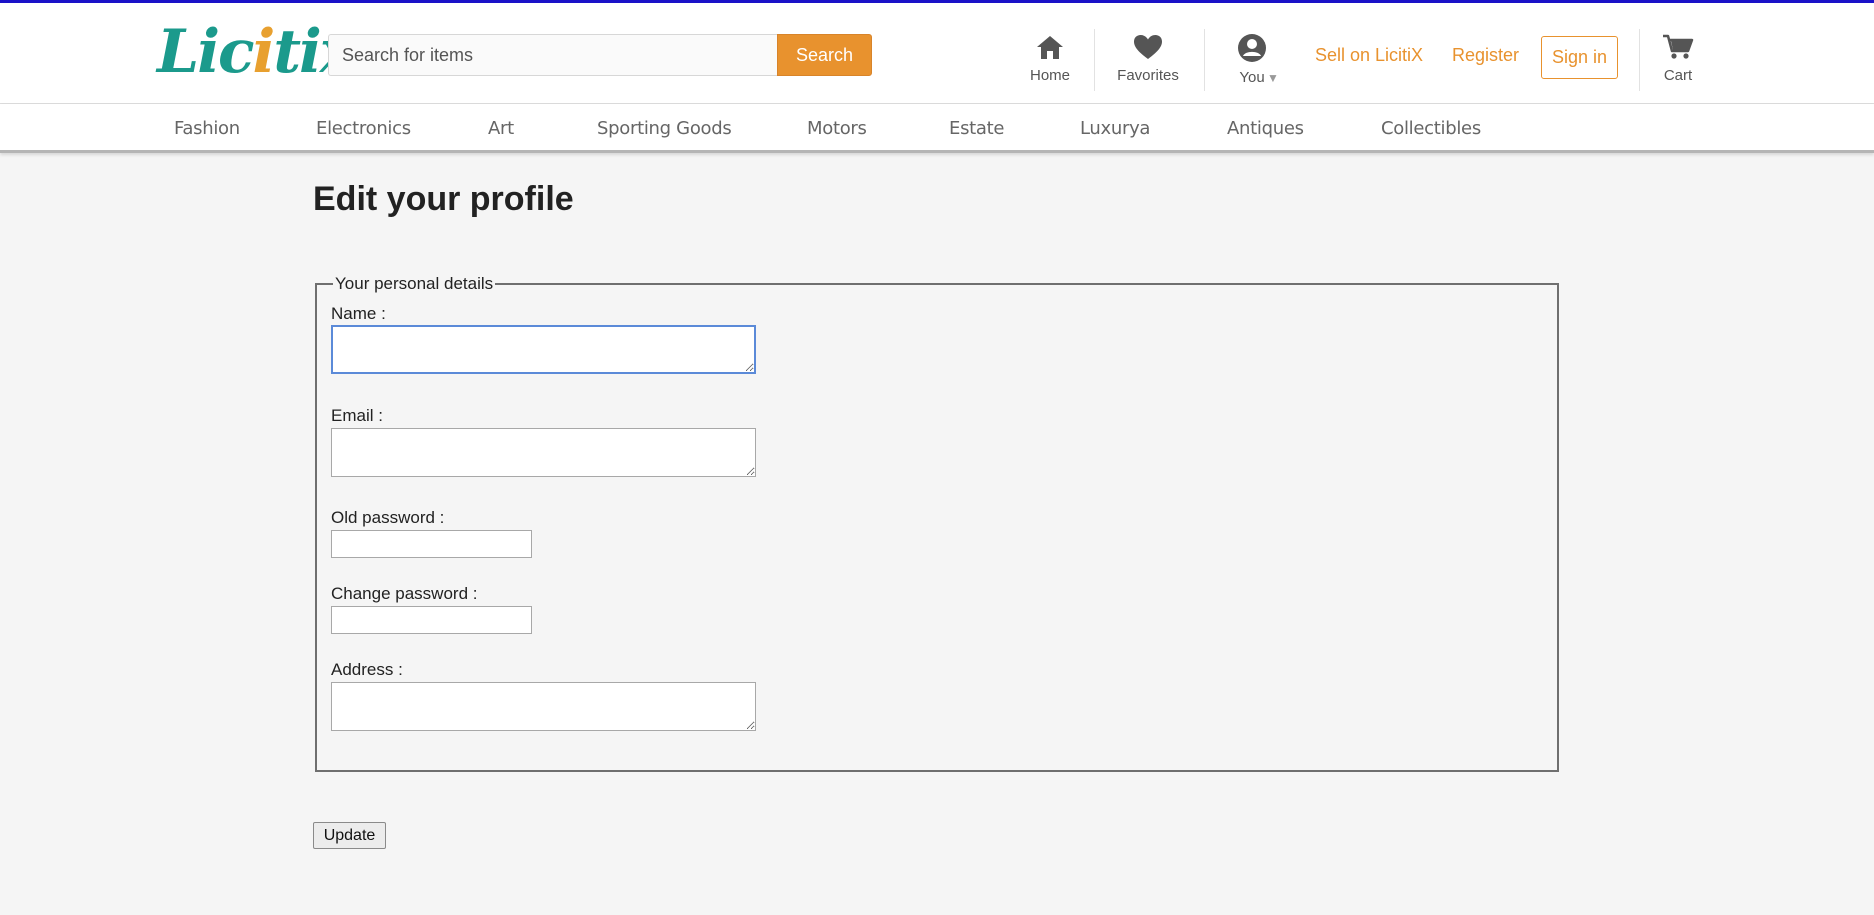 The image size is (1874, 915). I want to click on register-link: Register, so click(1485, 55).